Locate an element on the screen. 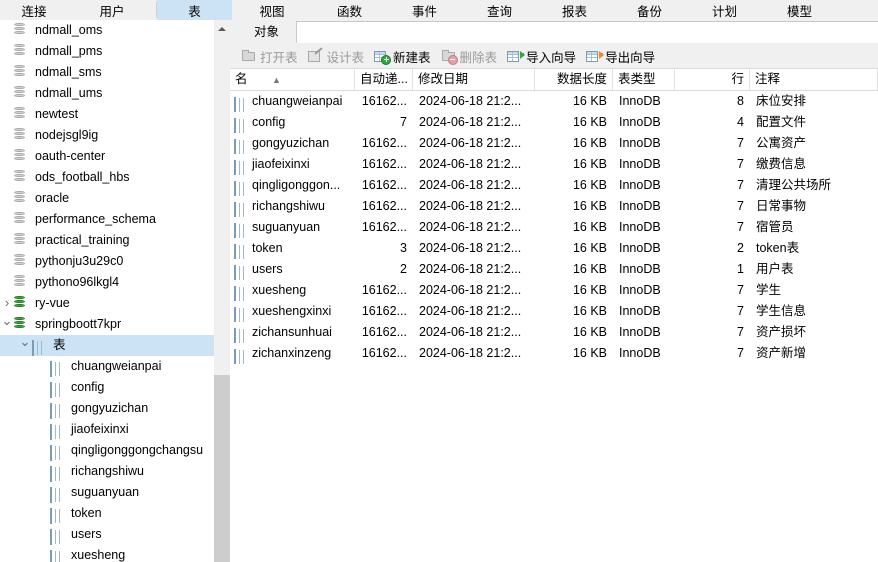 This screenshot has width=878, height=562. import-wizard-button: 导入向导 is located at coordinates (541, 56).